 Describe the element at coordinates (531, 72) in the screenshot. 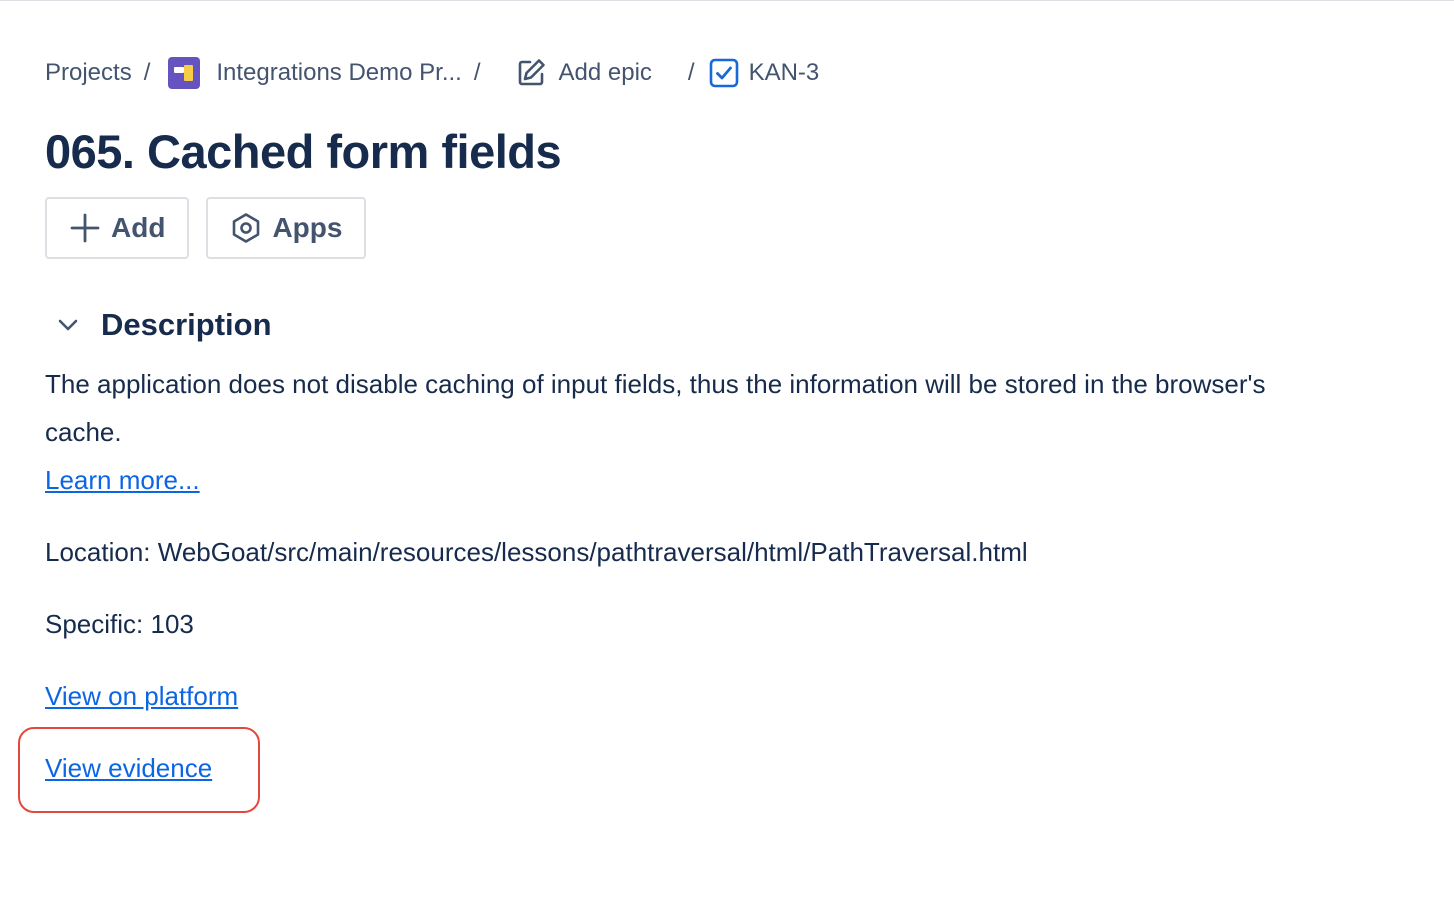

I see `edit-icon` at that location.